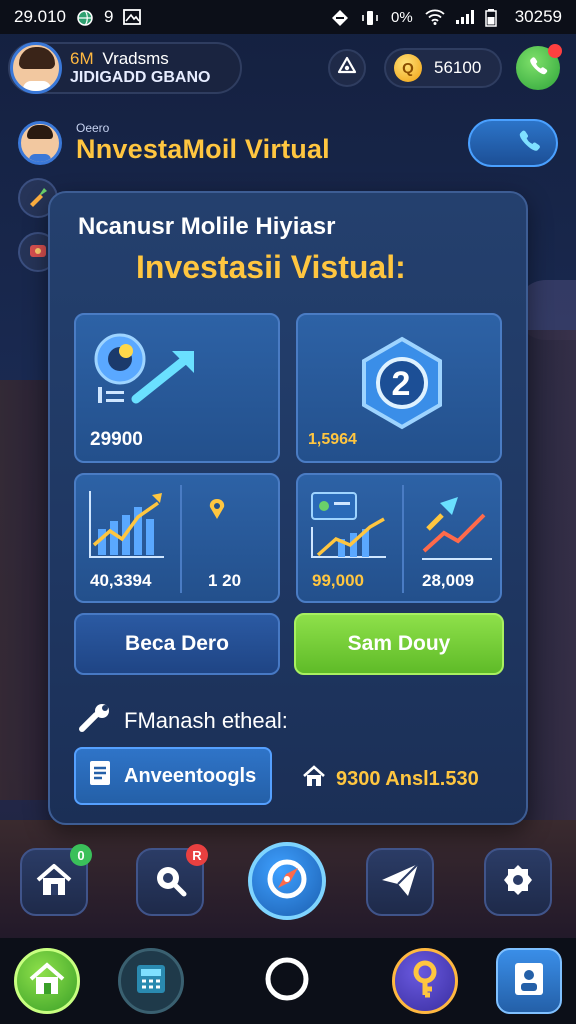  I want to click on nav-settings-button, so click(518, 882).